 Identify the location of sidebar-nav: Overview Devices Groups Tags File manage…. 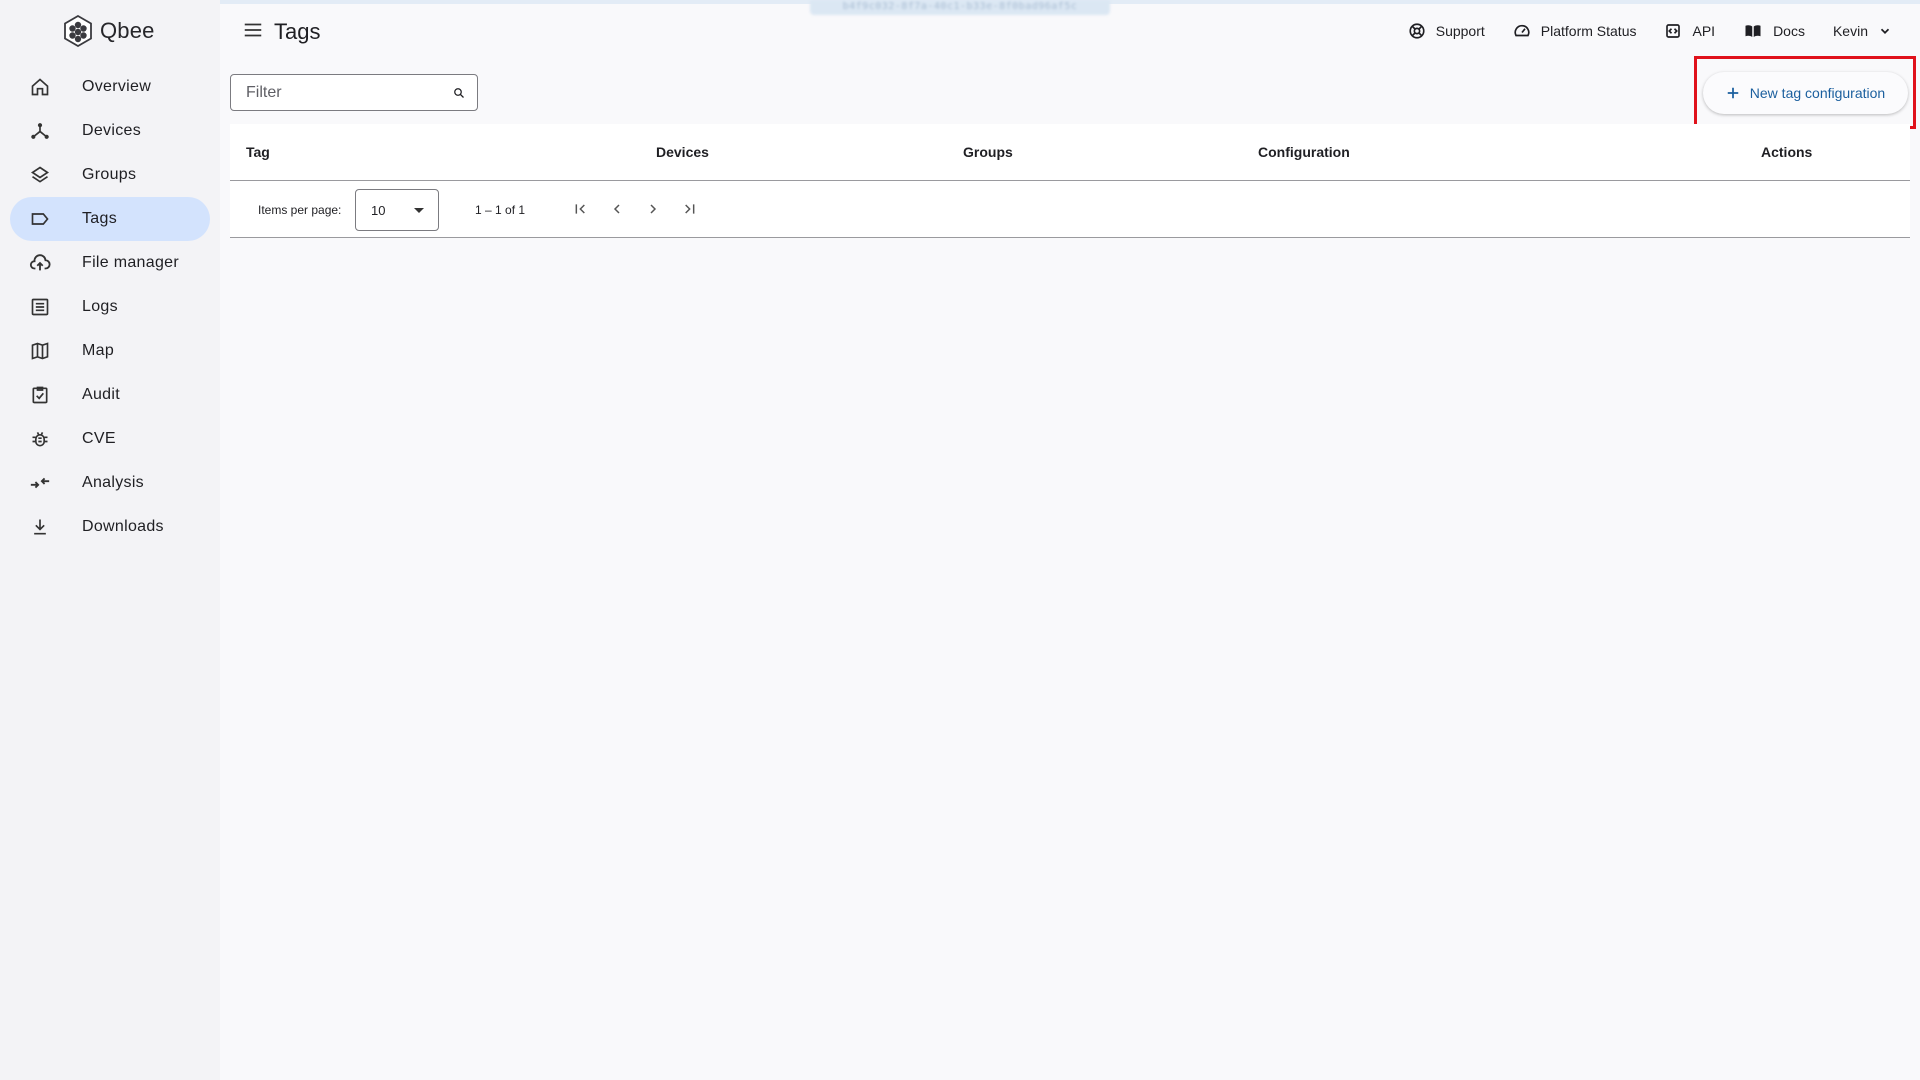
(110, 307).